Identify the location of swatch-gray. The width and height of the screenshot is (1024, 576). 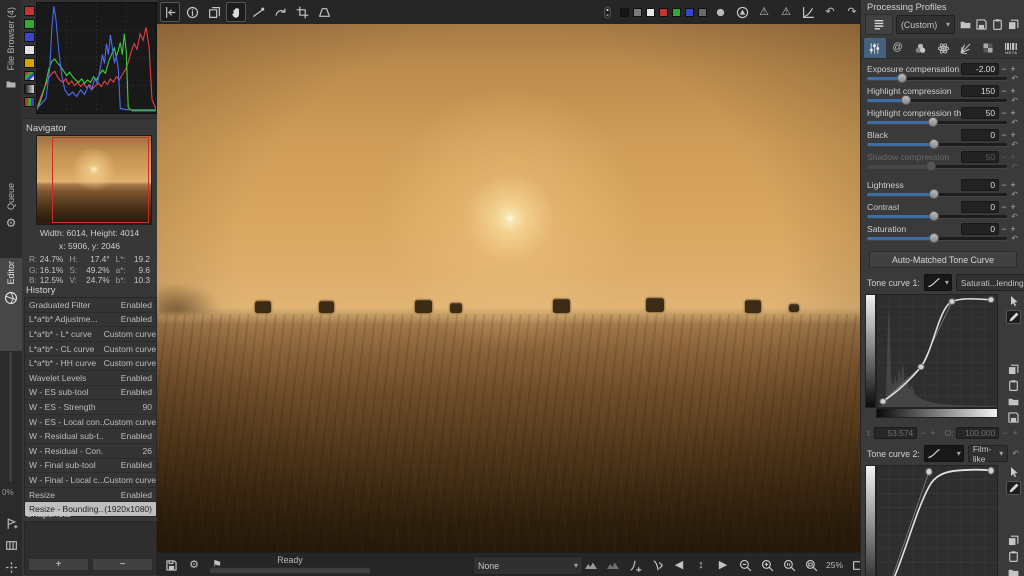
(637, 12).